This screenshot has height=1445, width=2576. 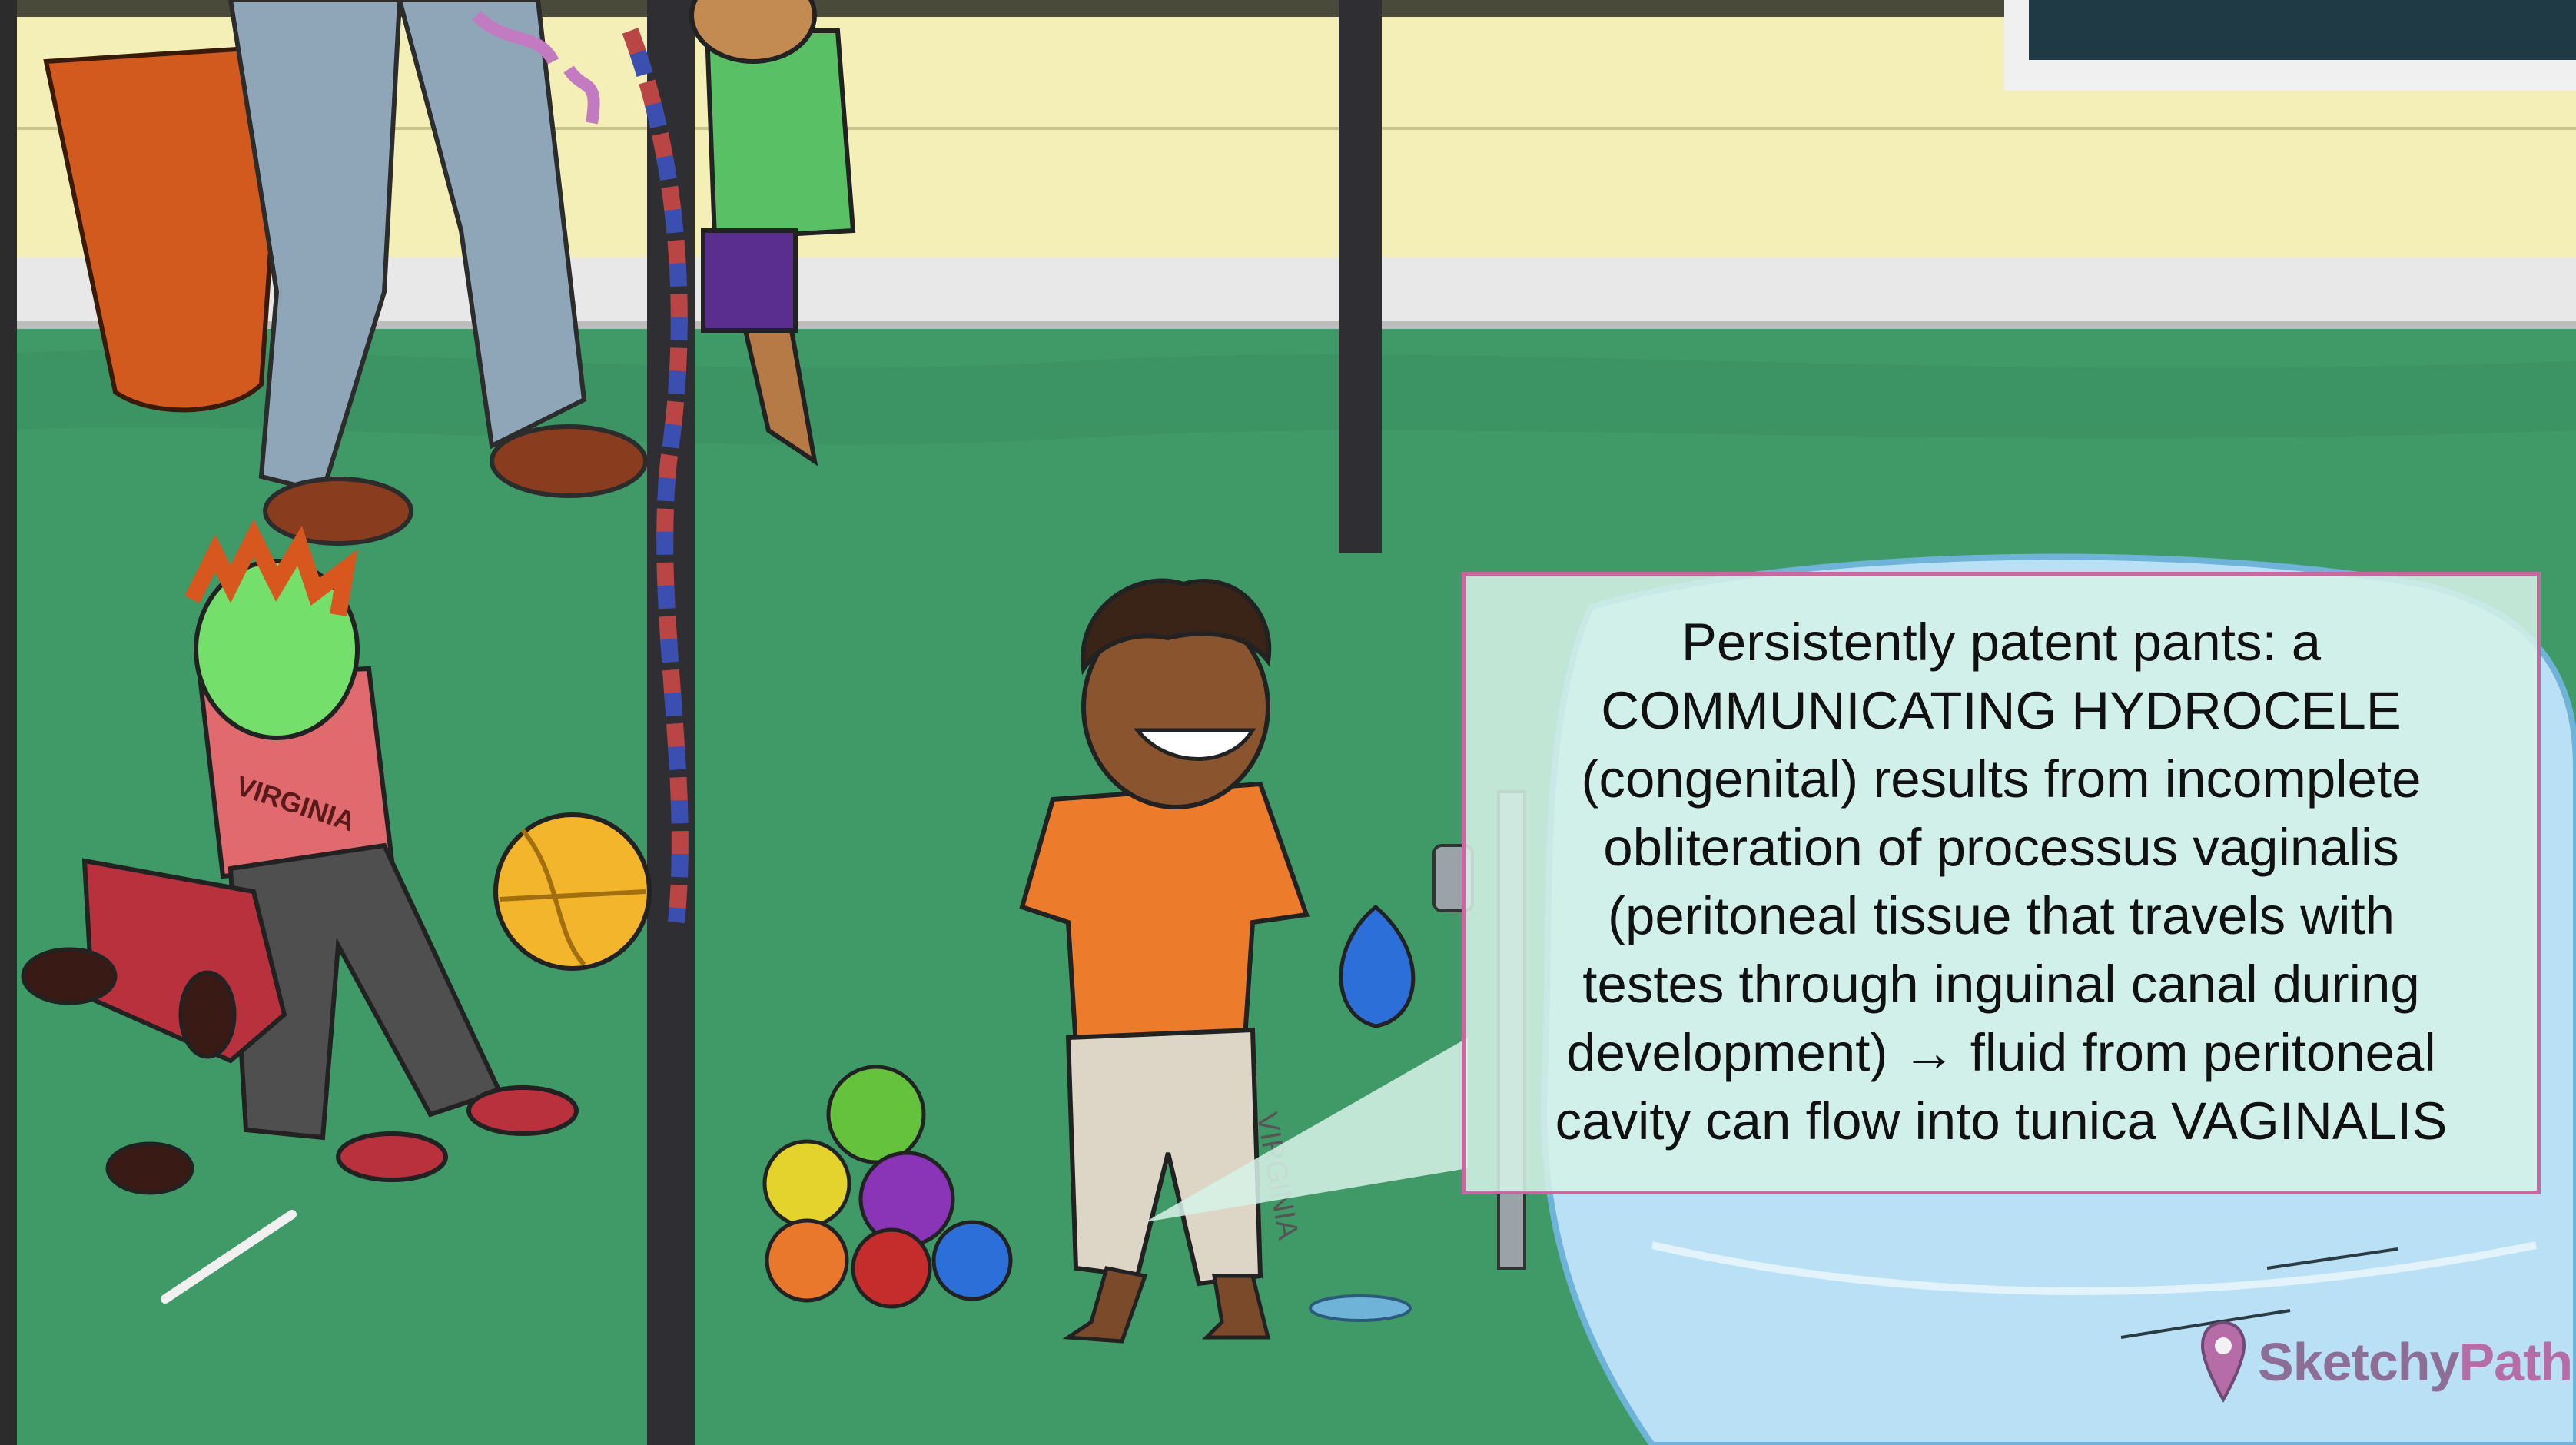 I want to click on pole-right, so click(x=1360, y=276).